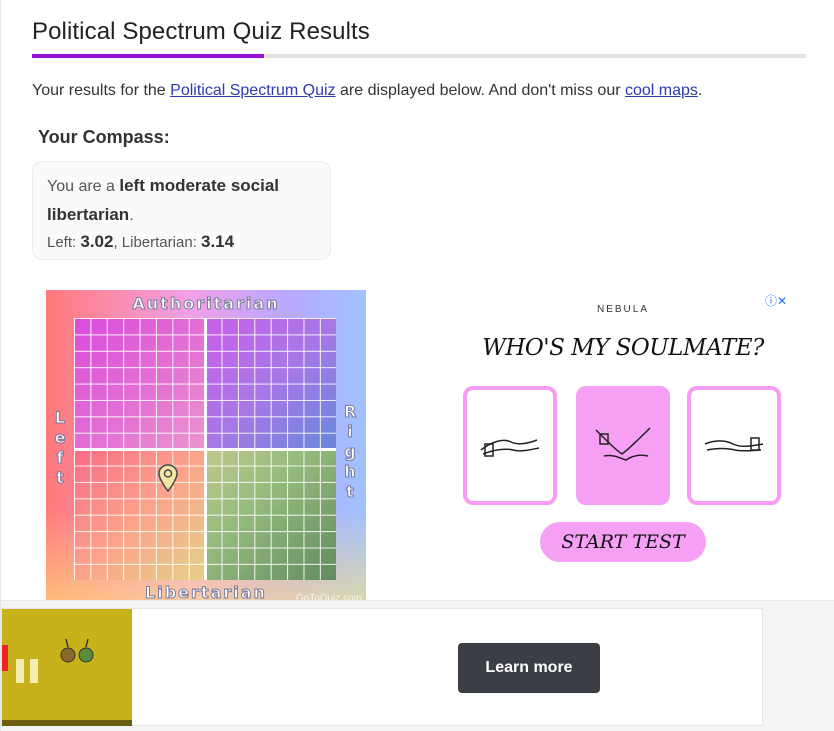 Image resolution: width=834 pixels, height=731 pixels. What do you see at coordinates (206, 304) in the screenshot?
I see `compass-label-authoritarian: Authoritarian` at bounding box center [206, 304].